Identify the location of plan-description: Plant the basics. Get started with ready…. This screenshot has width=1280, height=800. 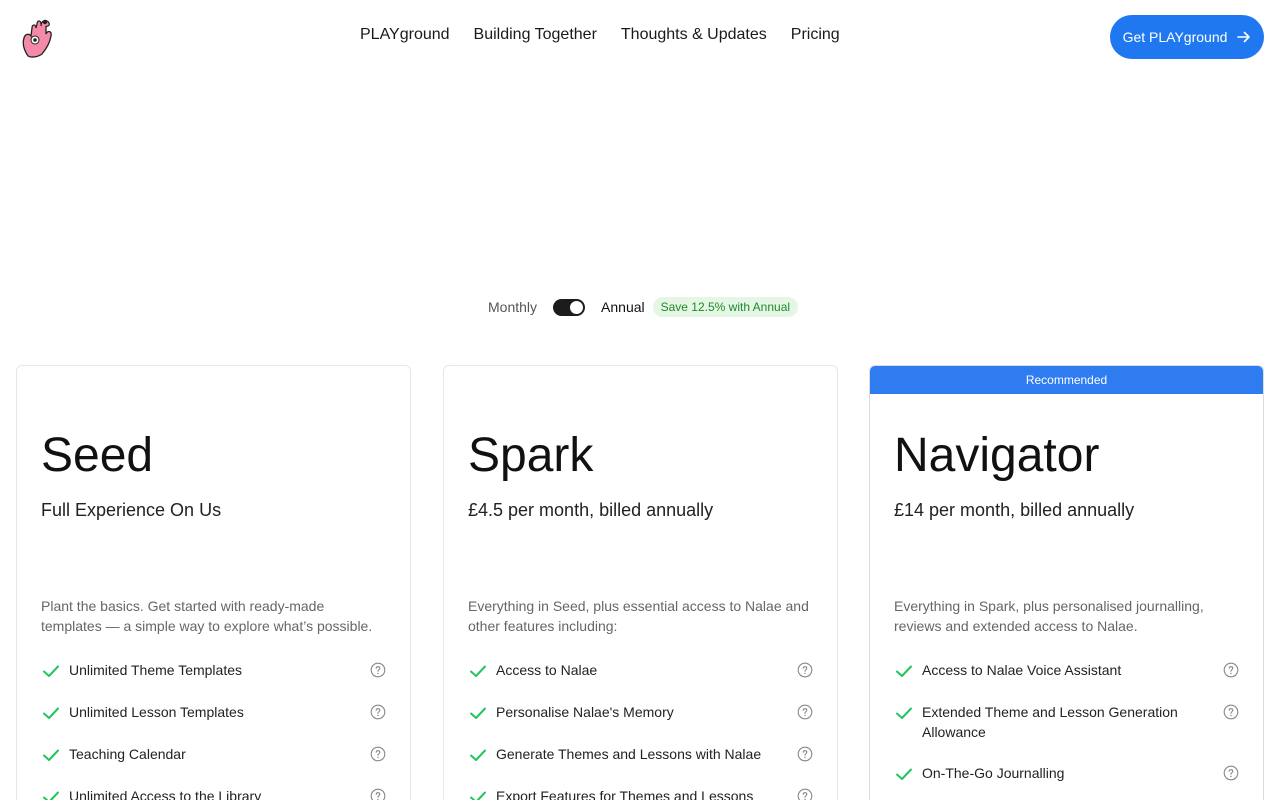
(207, 616).